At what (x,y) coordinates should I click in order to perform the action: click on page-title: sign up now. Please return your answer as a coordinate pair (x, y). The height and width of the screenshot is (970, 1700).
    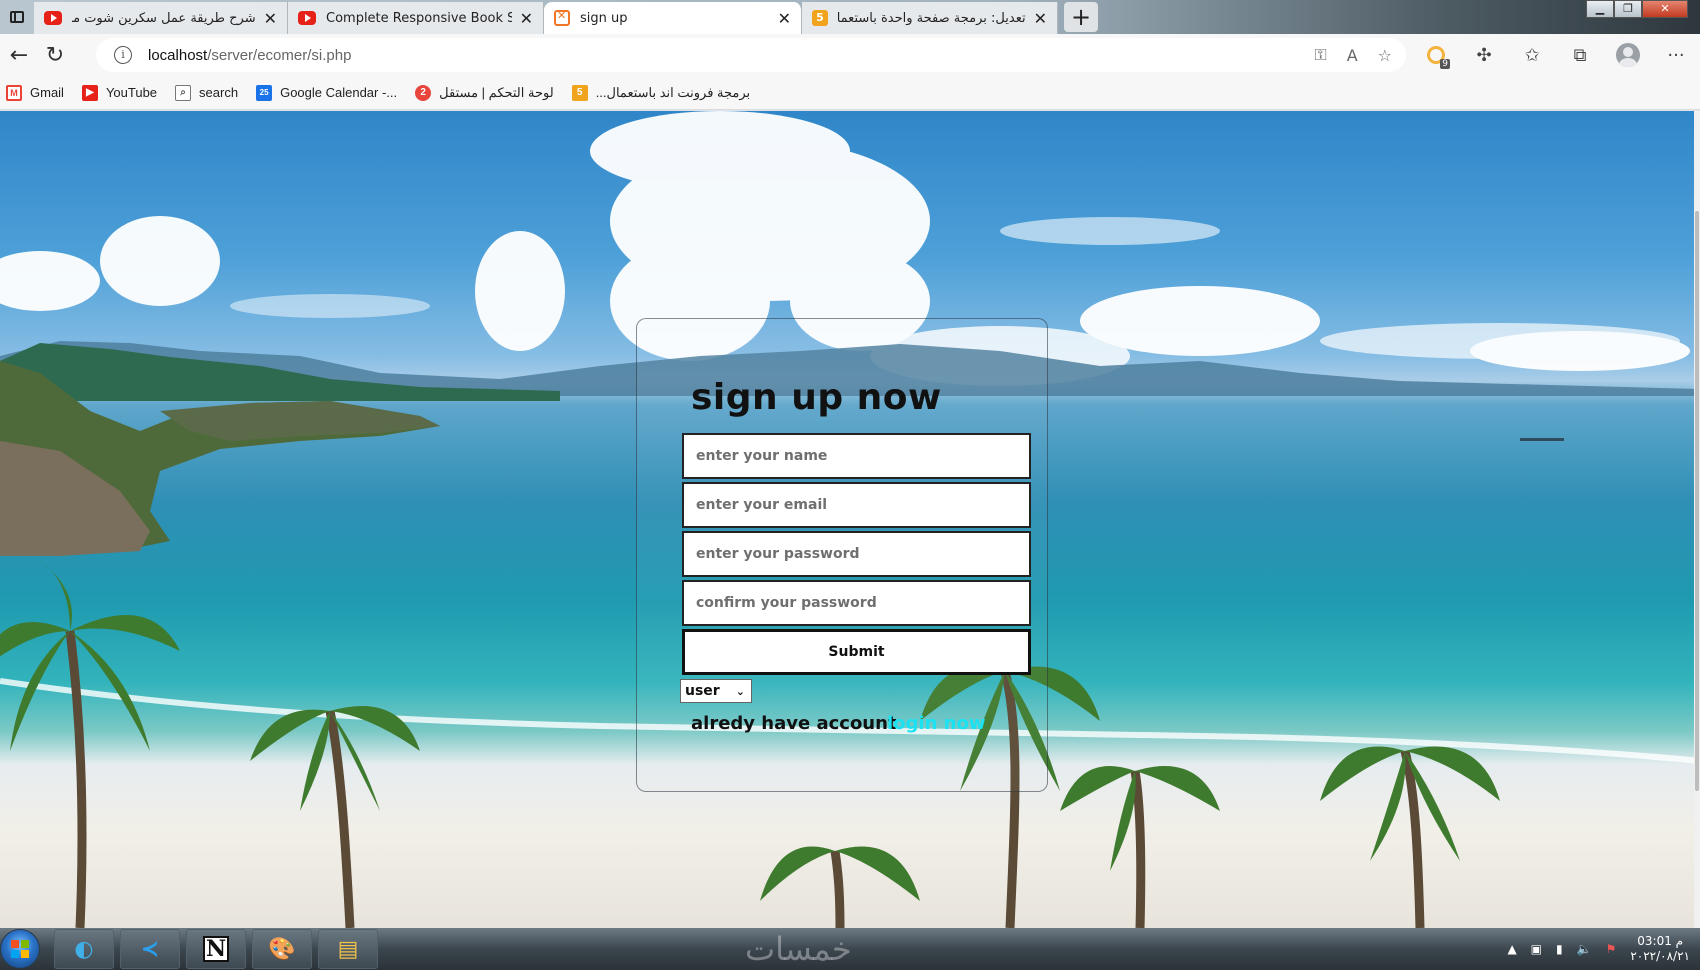
    Looking at the image, I should click on (816, 397).